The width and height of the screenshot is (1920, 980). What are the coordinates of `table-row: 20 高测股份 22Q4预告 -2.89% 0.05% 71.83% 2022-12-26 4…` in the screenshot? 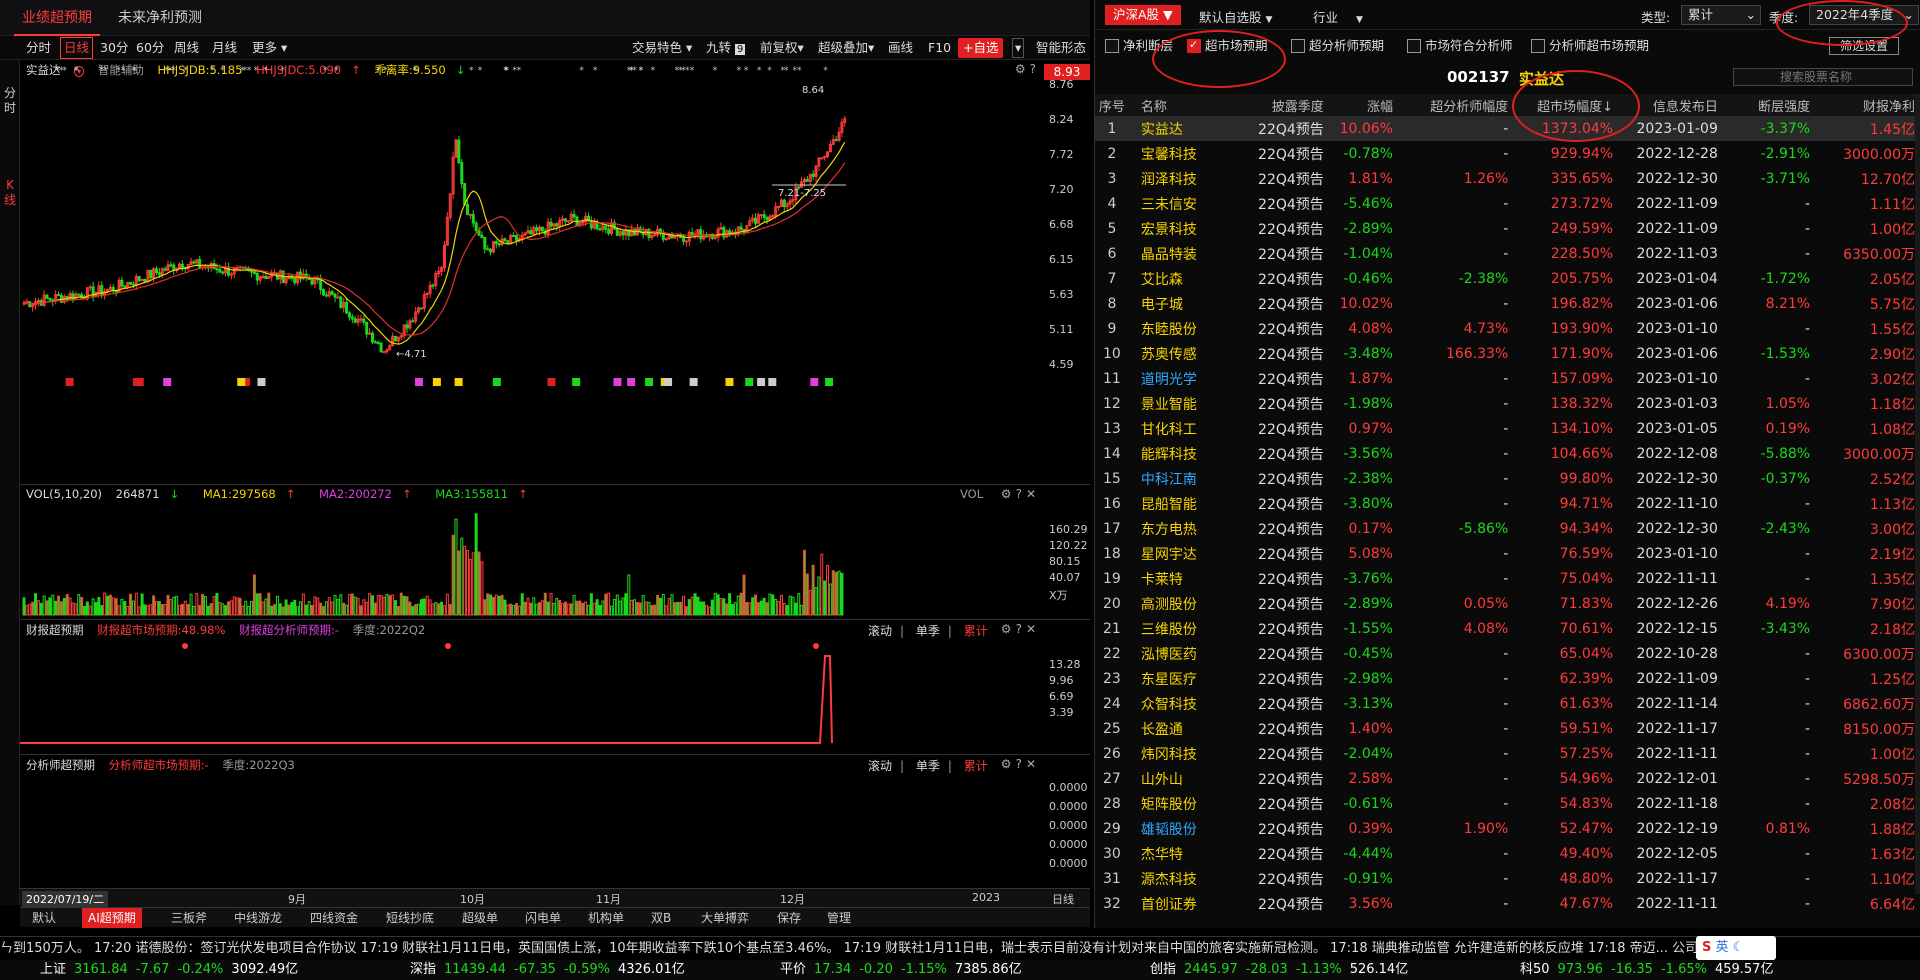 It's located at (1507, 603).